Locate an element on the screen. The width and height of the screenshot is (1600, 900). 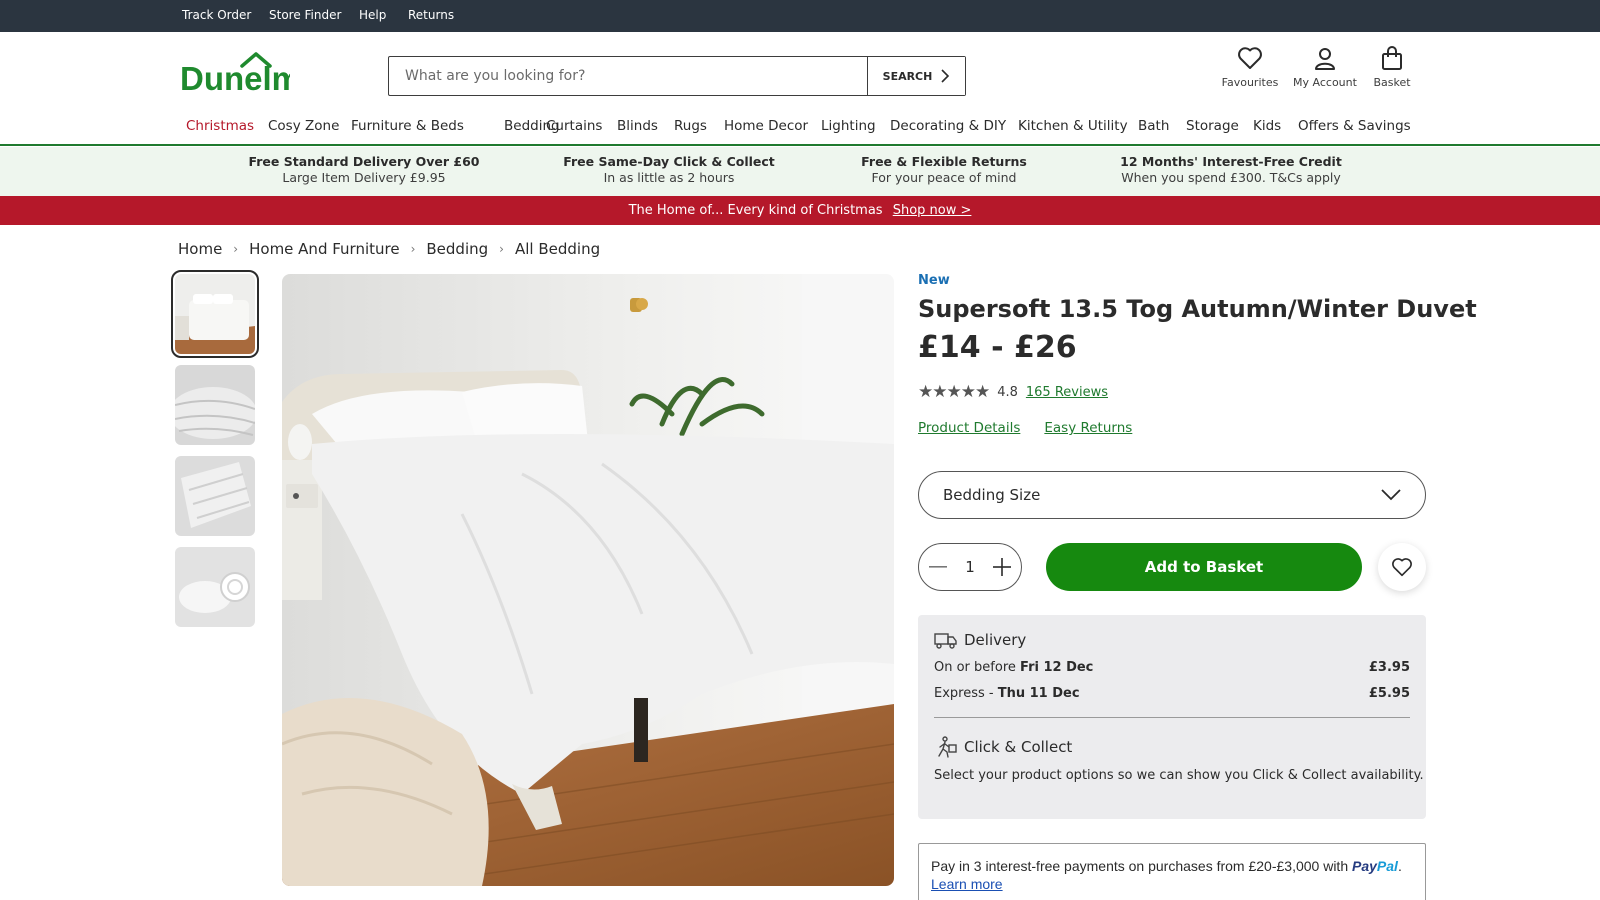
usp-title: Free Standard Delivery Over £60 is located at coordinates (364, 161).